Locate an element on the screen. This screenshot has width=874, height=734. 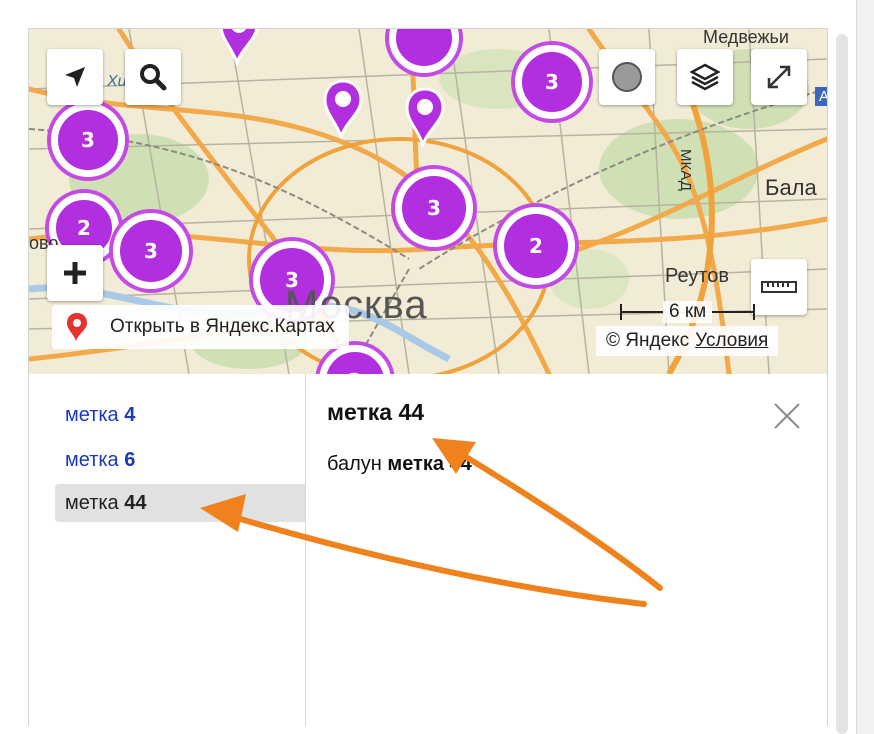
fullscreen-button is located at coordinates (779, 77).